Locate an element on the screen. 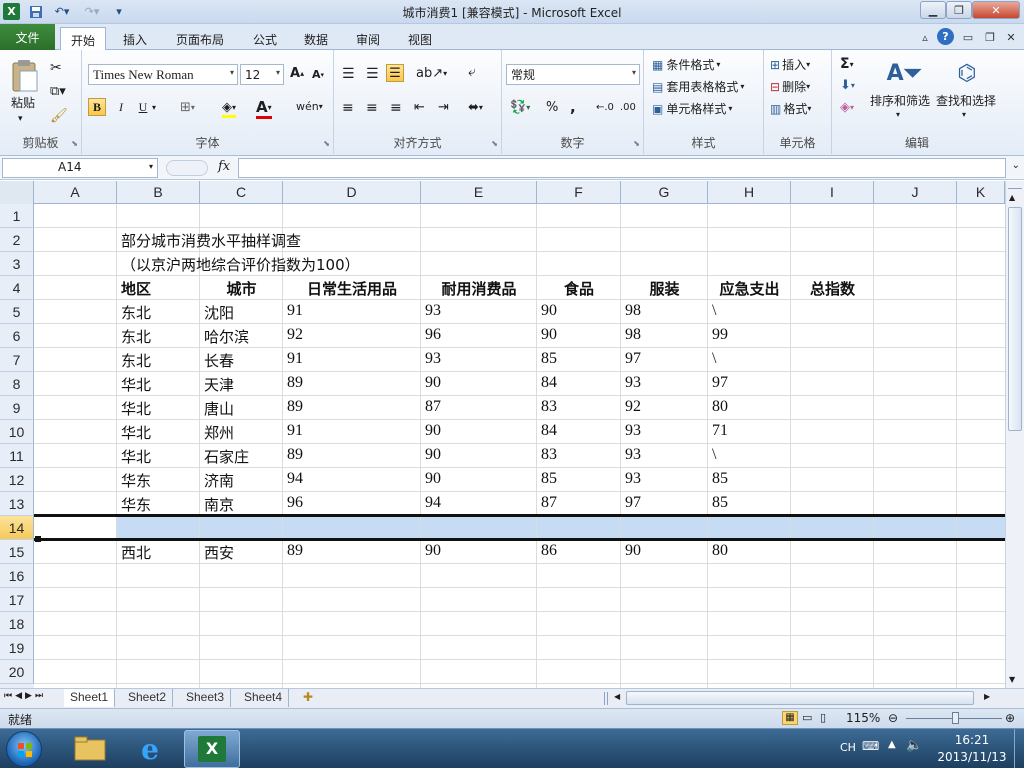 The height and width of the screenshot is (768, 1024). region-cell: 华东 is located at coordinates (134, 504).